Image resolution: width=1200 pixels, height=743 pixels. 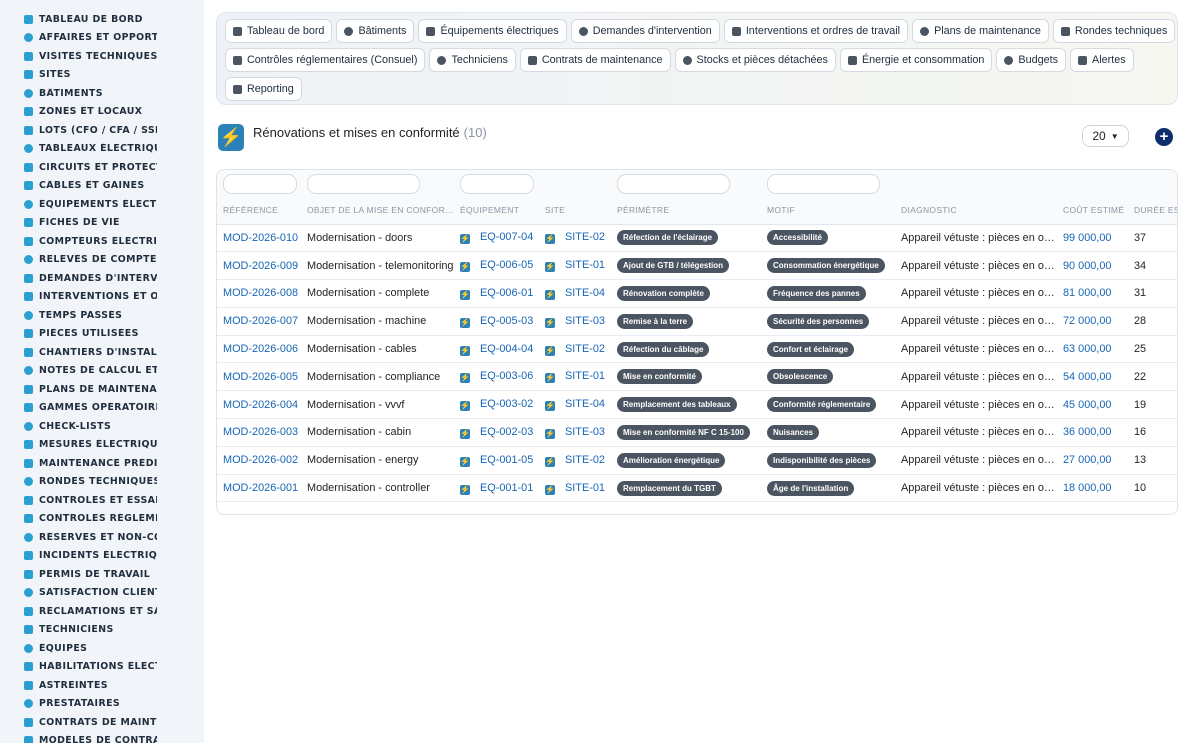 I want to click on nav-button: Plans de maintenance, so click(x=980, y=31).